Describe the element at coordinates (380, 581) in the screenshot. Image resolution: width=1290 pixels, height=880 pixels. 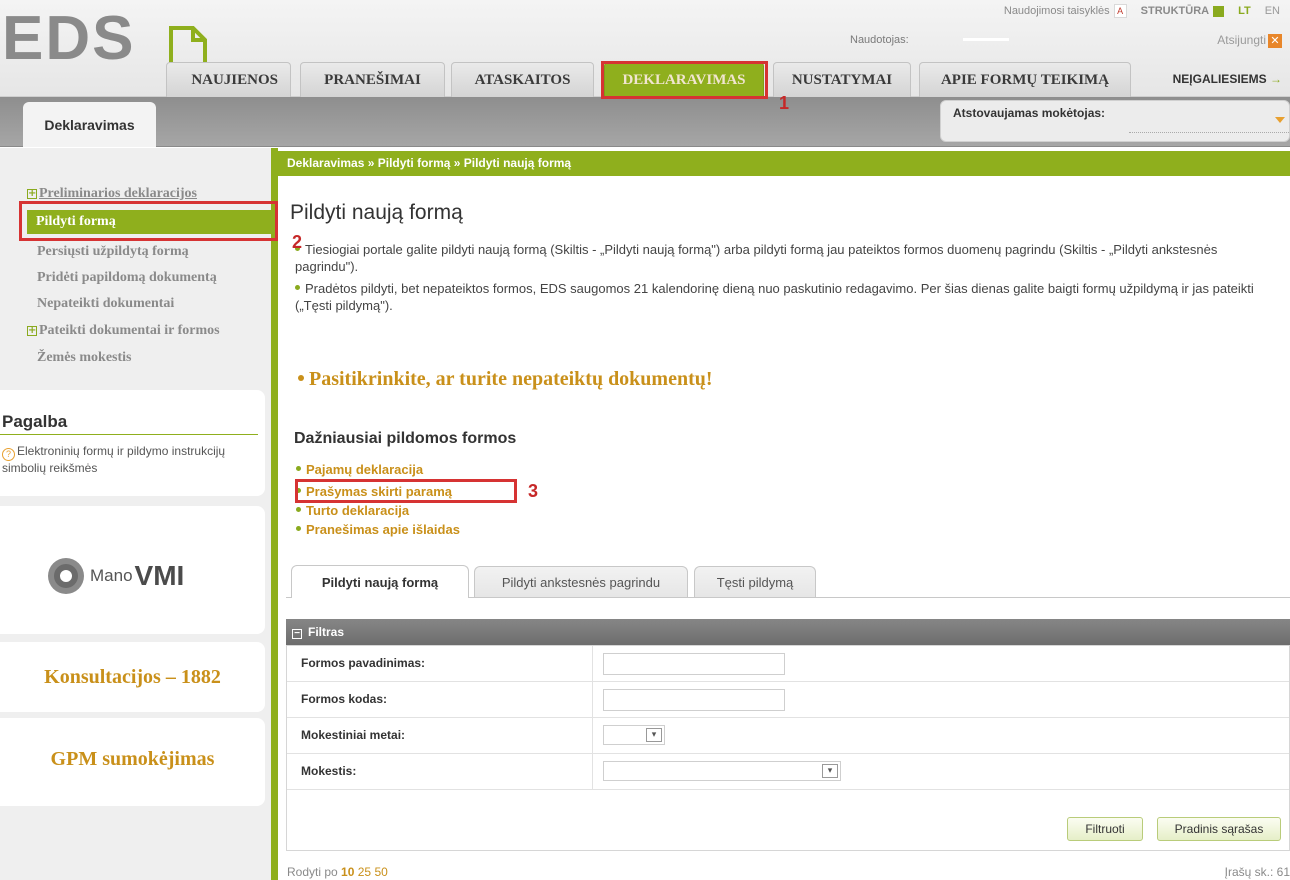
I see `tab-pildyti-nauja: Pildyti naują formą` at that location.